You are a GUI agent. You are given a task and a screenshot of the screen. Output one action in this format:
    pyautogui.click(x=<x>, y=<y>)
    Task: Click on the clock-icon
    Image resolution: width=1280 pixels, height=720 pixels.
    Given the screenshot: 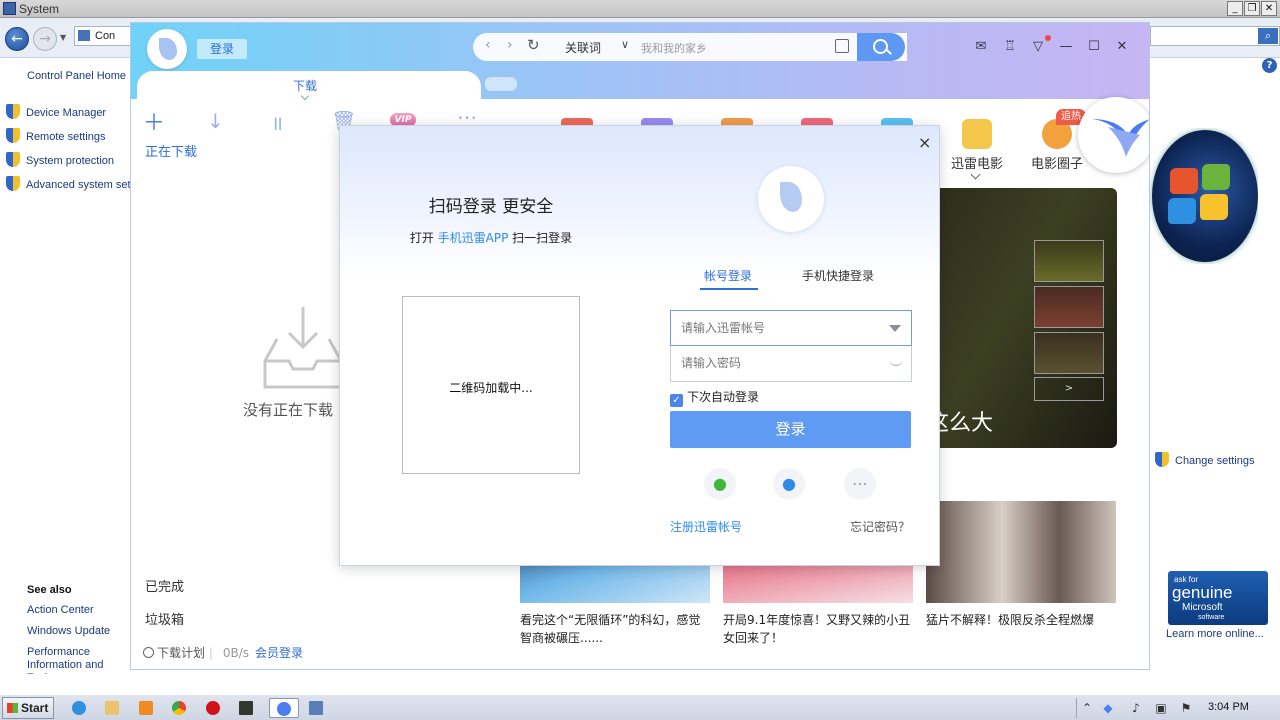 What is the action you would take?
    pyautogui.click(x=148, y=652)
    